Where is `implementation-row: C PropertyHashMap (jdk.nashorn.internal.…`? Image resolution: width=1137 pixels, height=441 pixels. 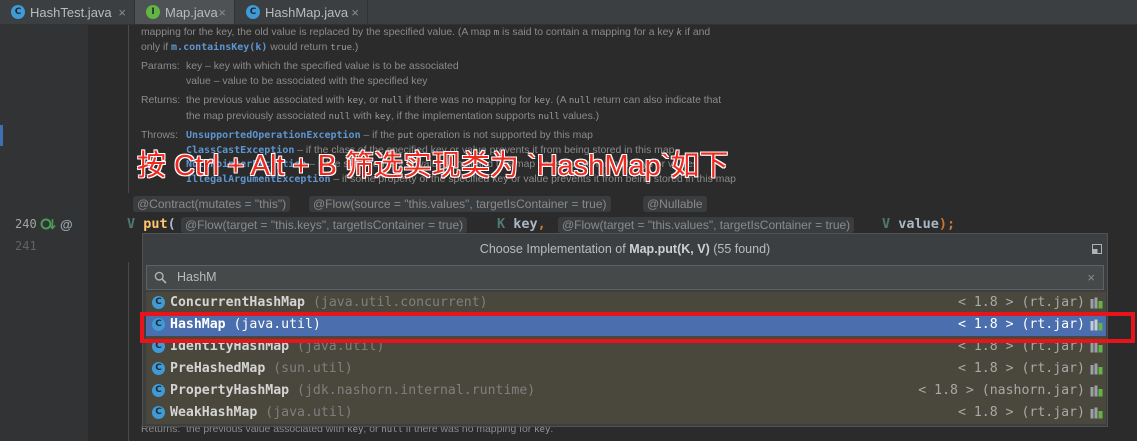 implementation-row: C PropertyHashMap (jdk.nashorn.internal.… is located at coordinates (626, 391).